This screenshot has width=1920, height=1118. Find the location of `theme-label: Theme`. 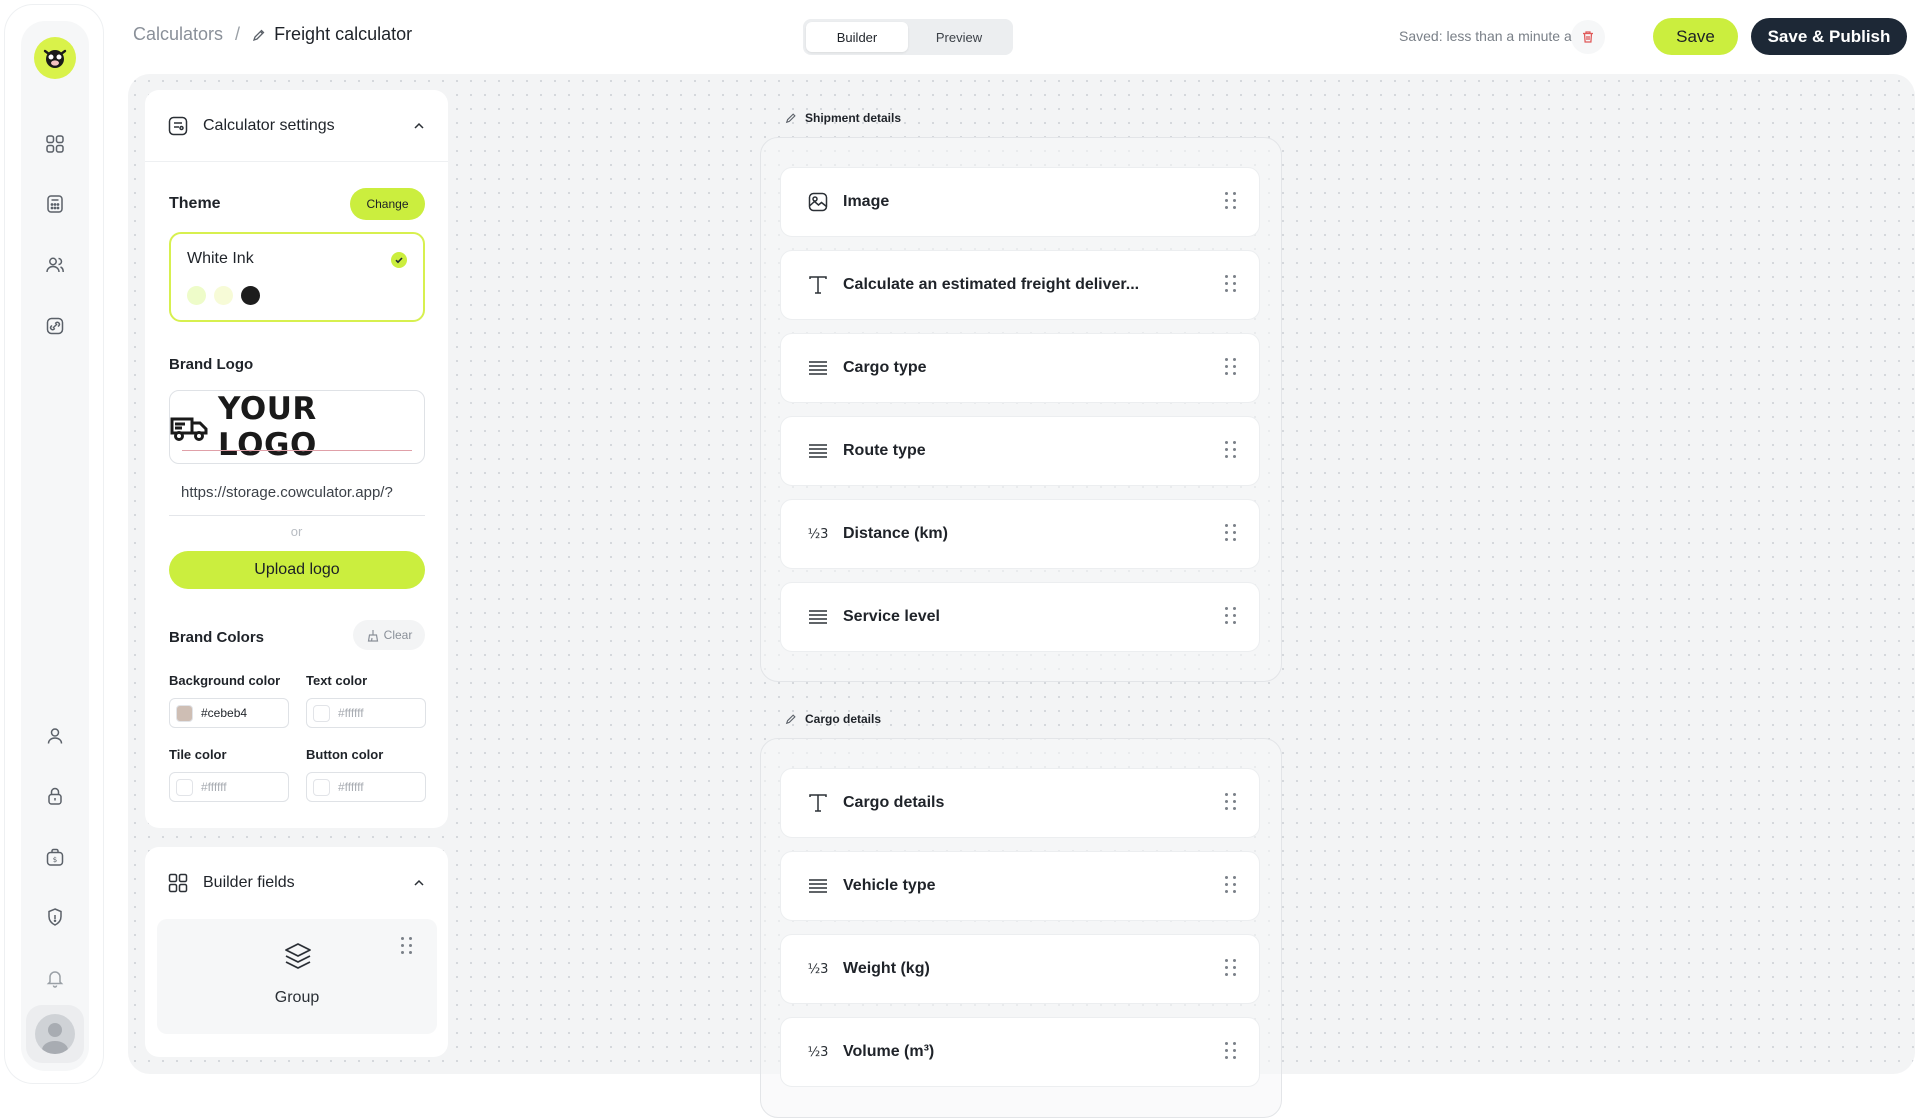

theme-label: Theme is located at coordinates (195, 203).